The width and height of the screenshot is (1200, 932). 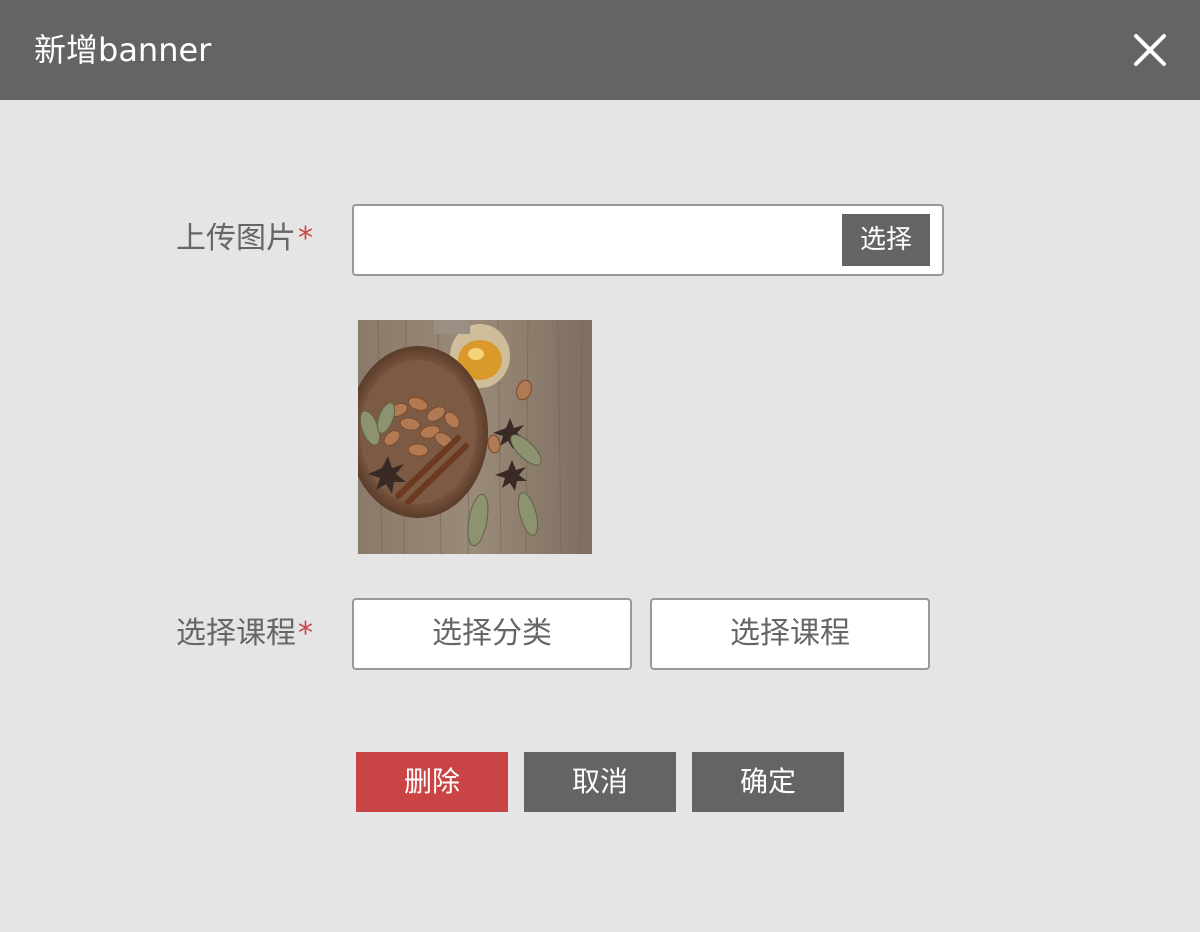 What do you see at coordinates (236, 238) in the screenshot?
I see `upload-image-label-text: 上传图片` at bounding box center [236, 238].